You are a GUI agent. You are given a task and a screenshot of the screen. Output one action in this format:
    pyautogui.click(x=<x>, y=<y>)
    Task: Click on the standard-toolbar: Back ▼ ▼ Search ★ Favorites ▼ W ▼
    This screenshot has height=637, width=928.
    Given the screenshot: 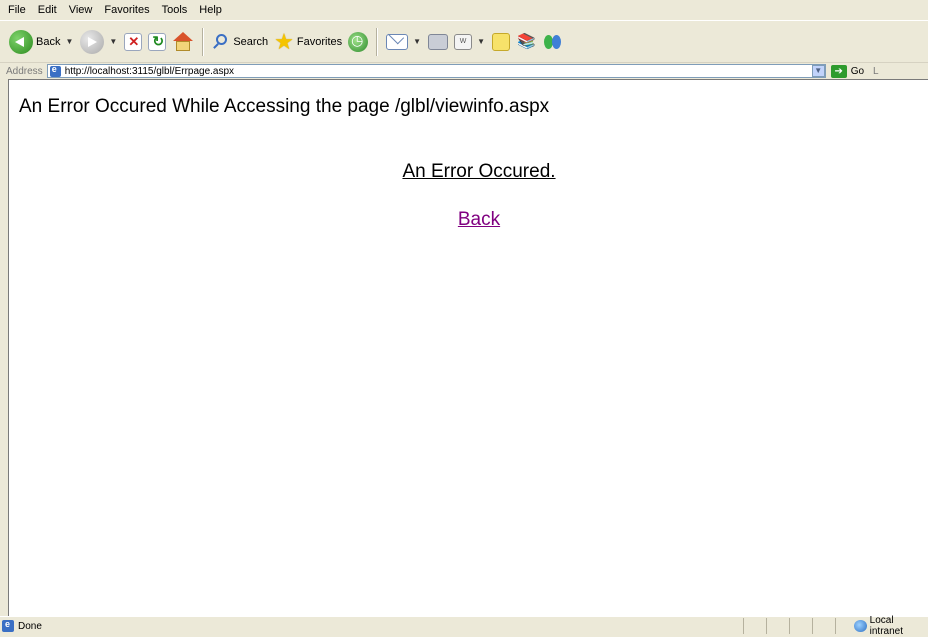 What is the action you would take?
    pyautogui.click(x=464, y=41)
    